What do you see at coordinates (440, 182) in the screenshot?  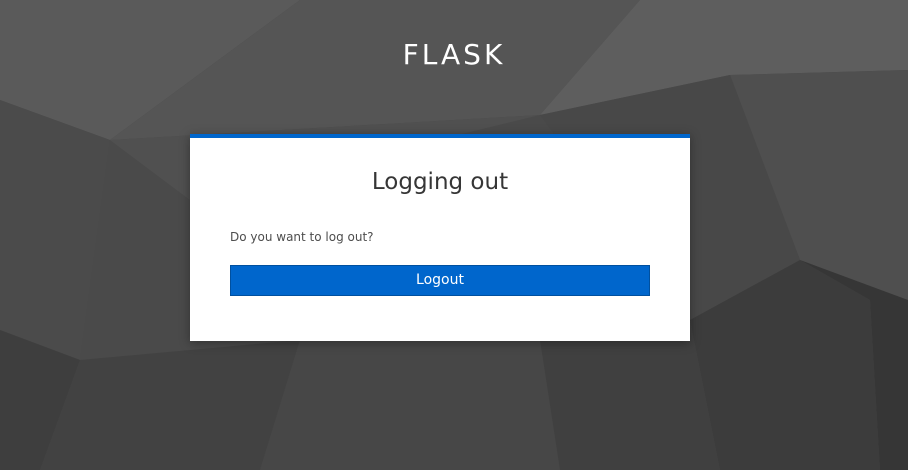 I see `page-title: Logging out` at bounding box center [440, 182].